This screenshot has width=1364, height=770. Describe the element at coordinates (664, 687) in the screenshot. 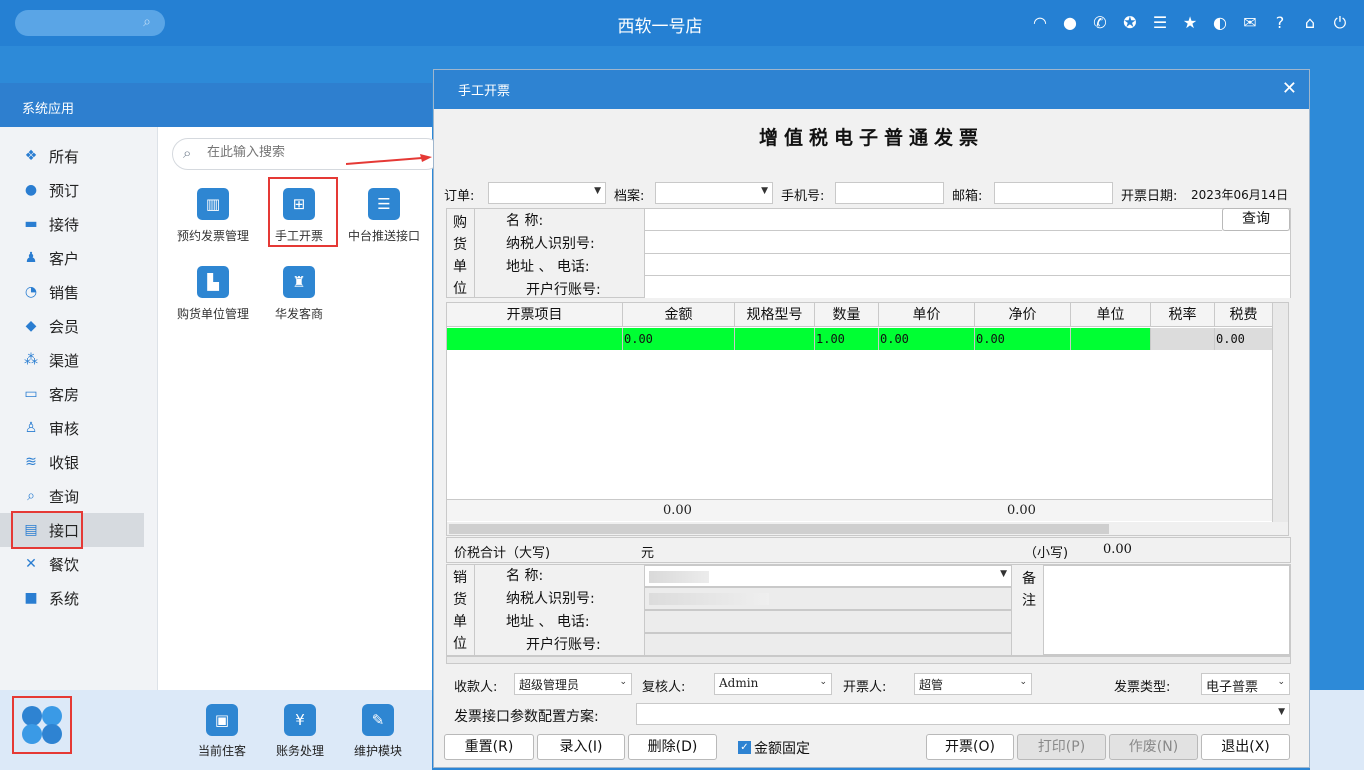

I see `reviewer-label: 复核人:` at that location.